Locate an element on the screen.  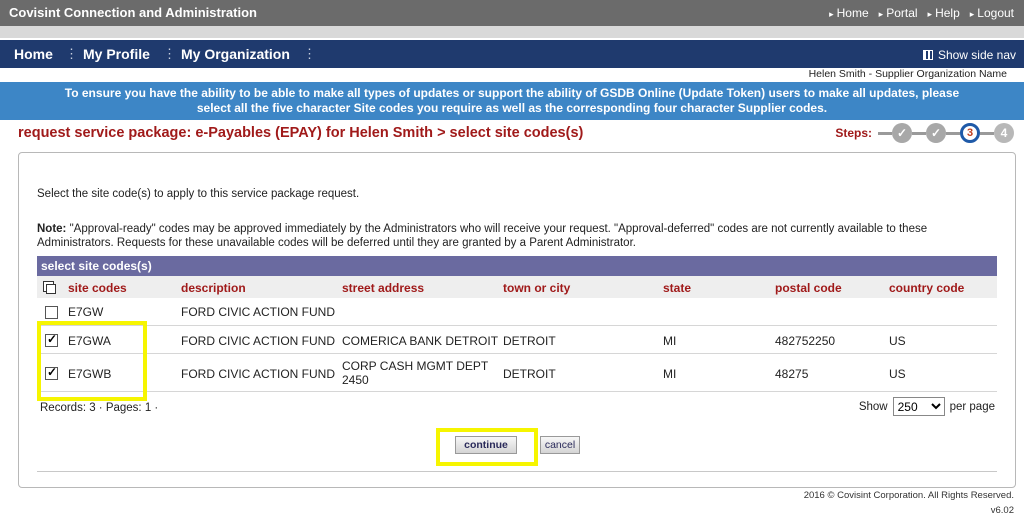
logout-link: Logout is located at coordinates (992, 13).